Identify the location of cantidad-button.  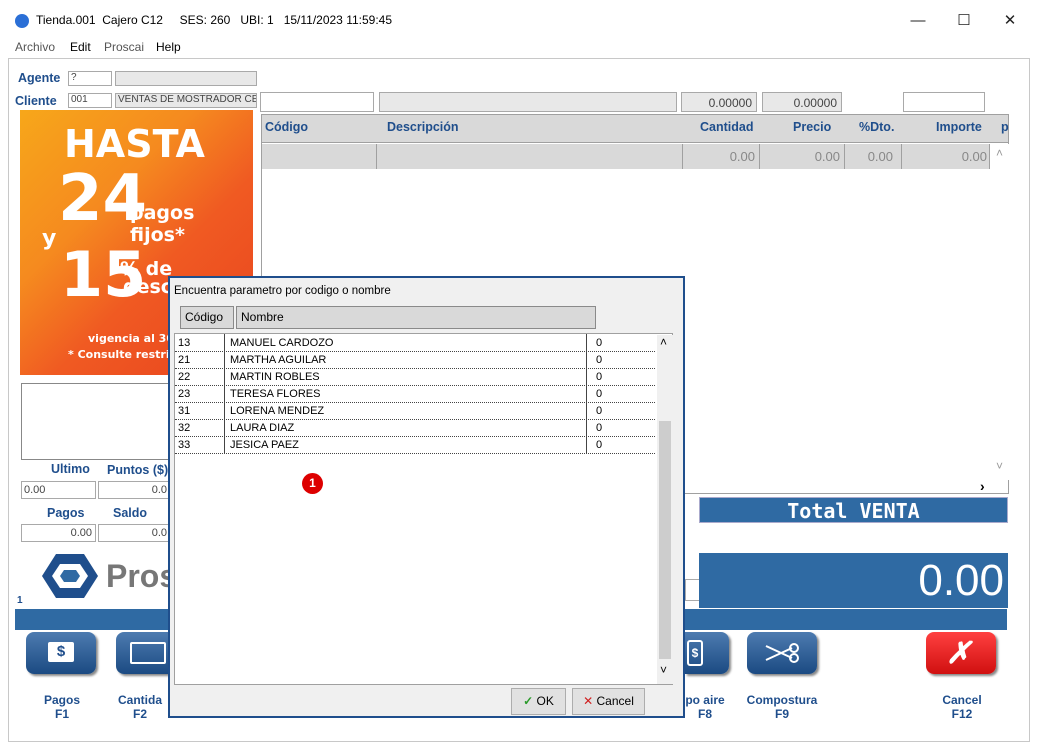
(142, 653).